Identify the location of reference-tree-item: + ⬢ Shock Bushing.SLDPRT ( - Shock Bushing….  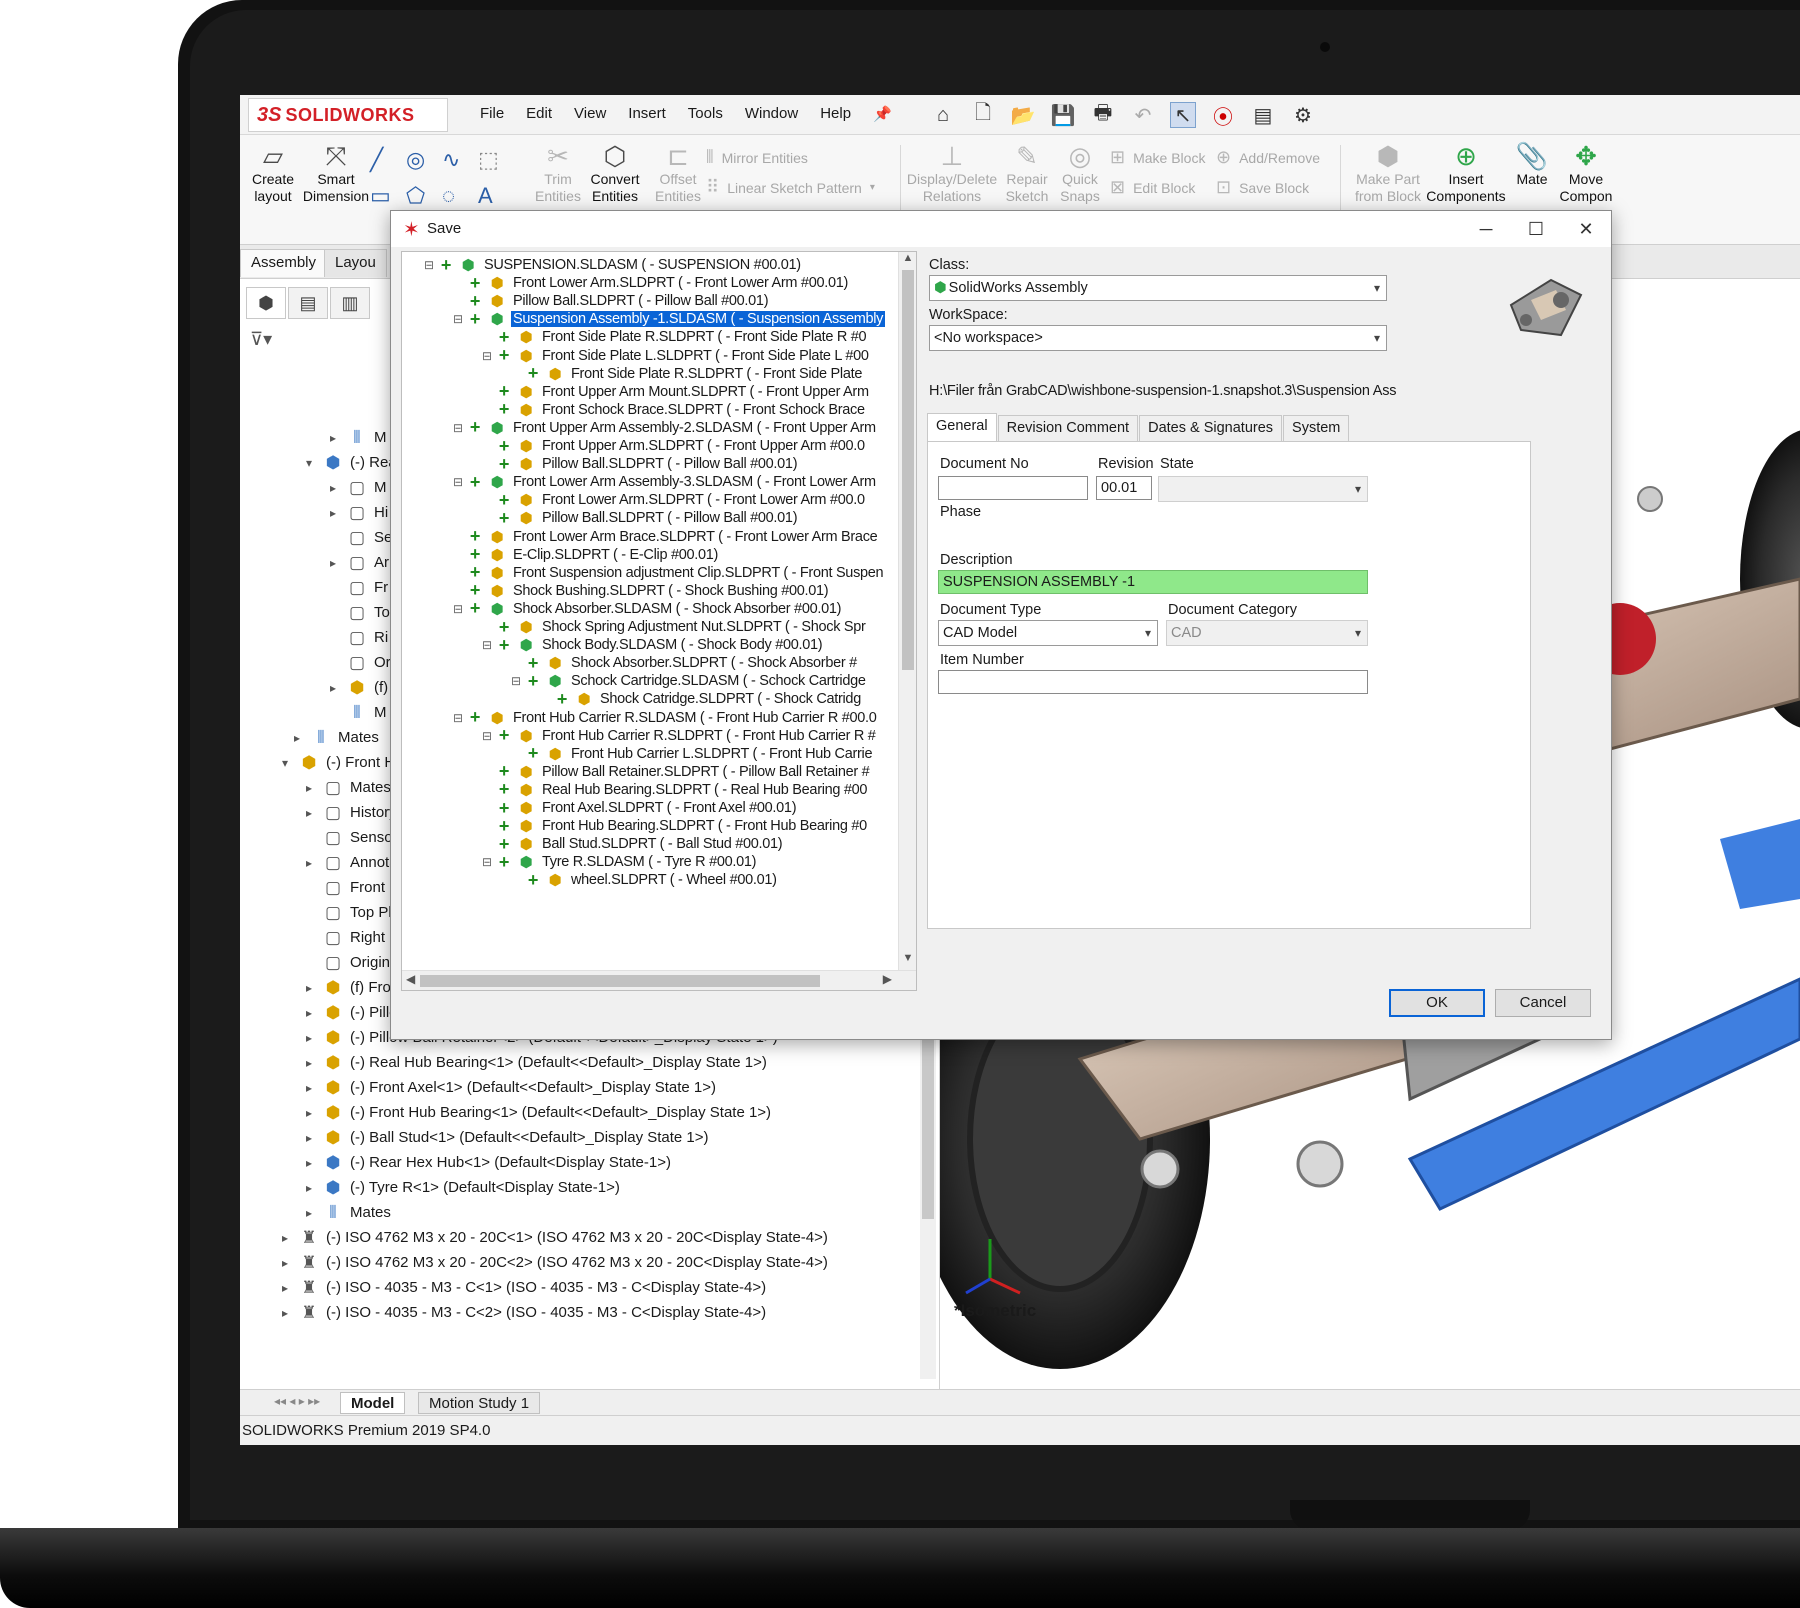
(641, 590).